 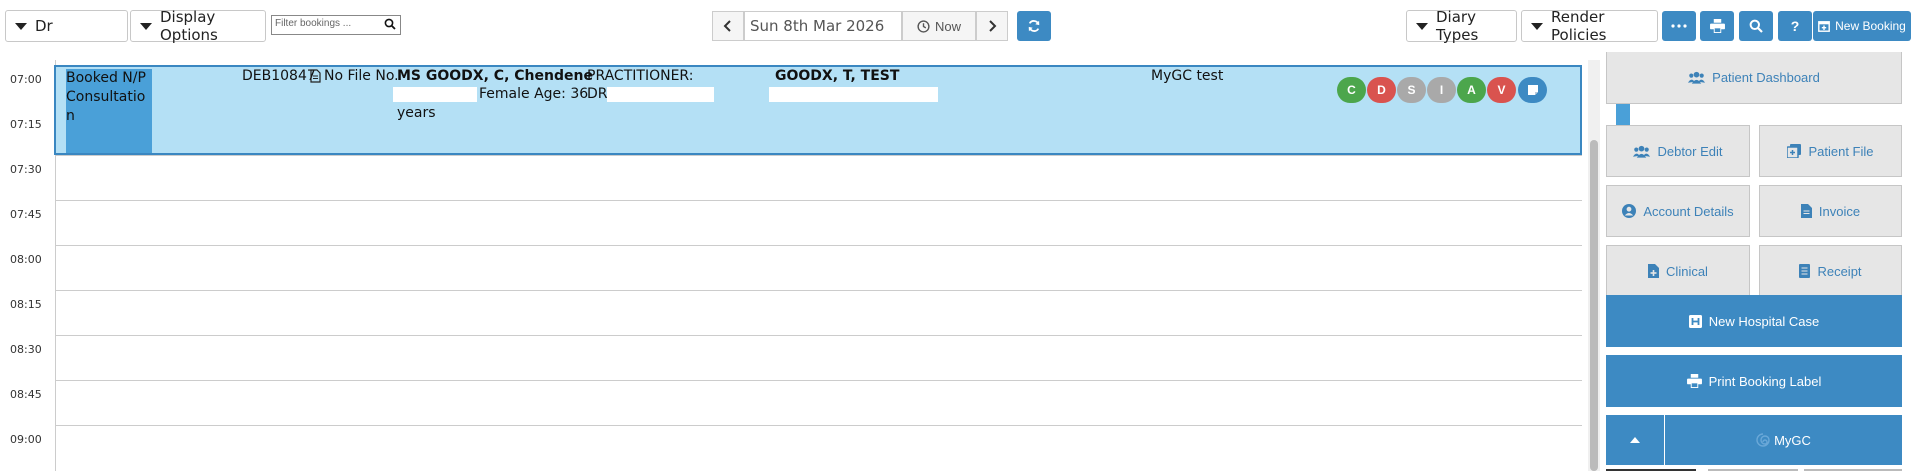 What do you see at coordinates (1870, 26) in the screenshot?
I see `new-booking-label: New Booking` at bounding box center [1870, 26].